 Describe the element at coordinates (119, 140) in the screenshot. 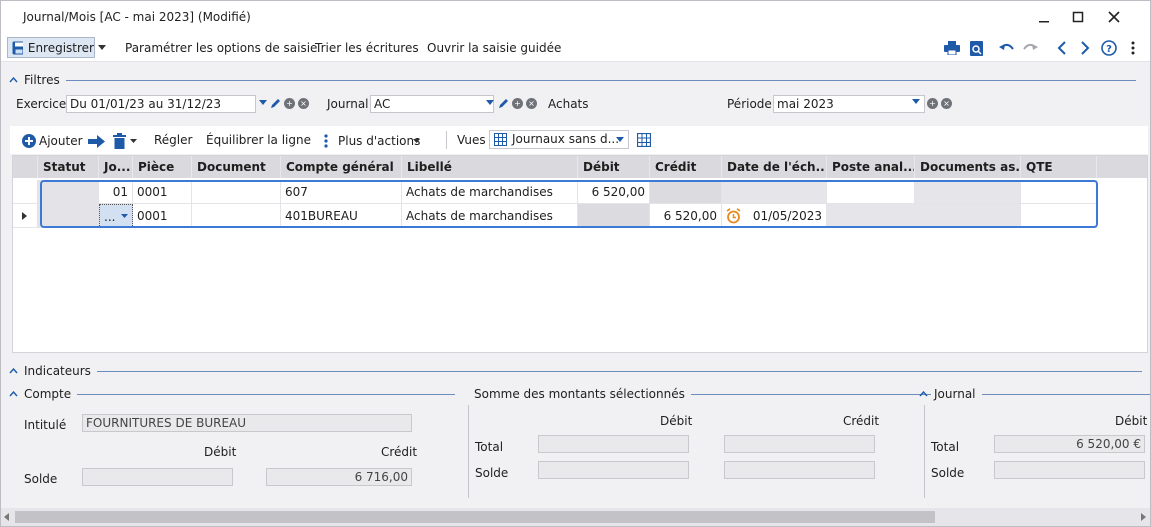

I see `delete-button` at that location.